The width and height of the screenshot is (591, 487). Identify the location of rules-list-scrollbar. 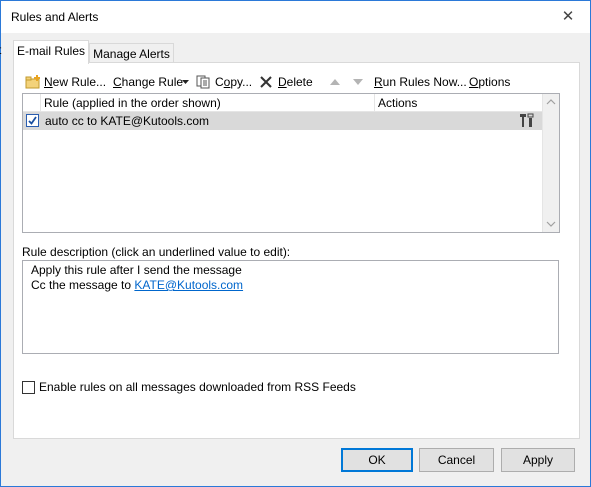
(550, 163).